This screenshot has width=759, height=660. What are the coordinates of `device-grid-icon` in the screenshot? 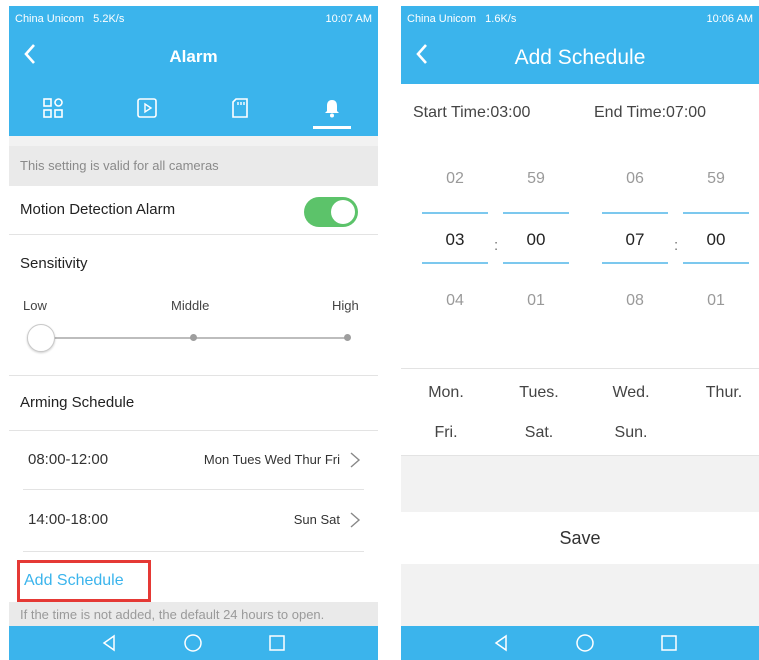 It's located at (53, 108).